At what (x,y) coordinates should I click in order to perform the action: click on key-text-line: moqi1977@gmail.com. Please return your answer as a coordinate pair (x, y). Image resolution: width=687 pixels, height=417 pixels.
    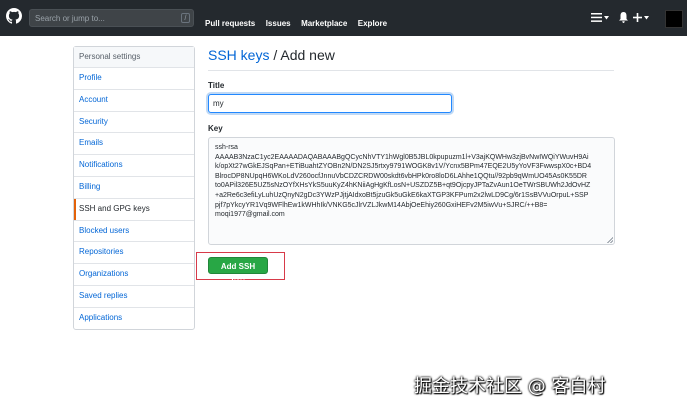
    Looking at the image, I should click on (250, 215).